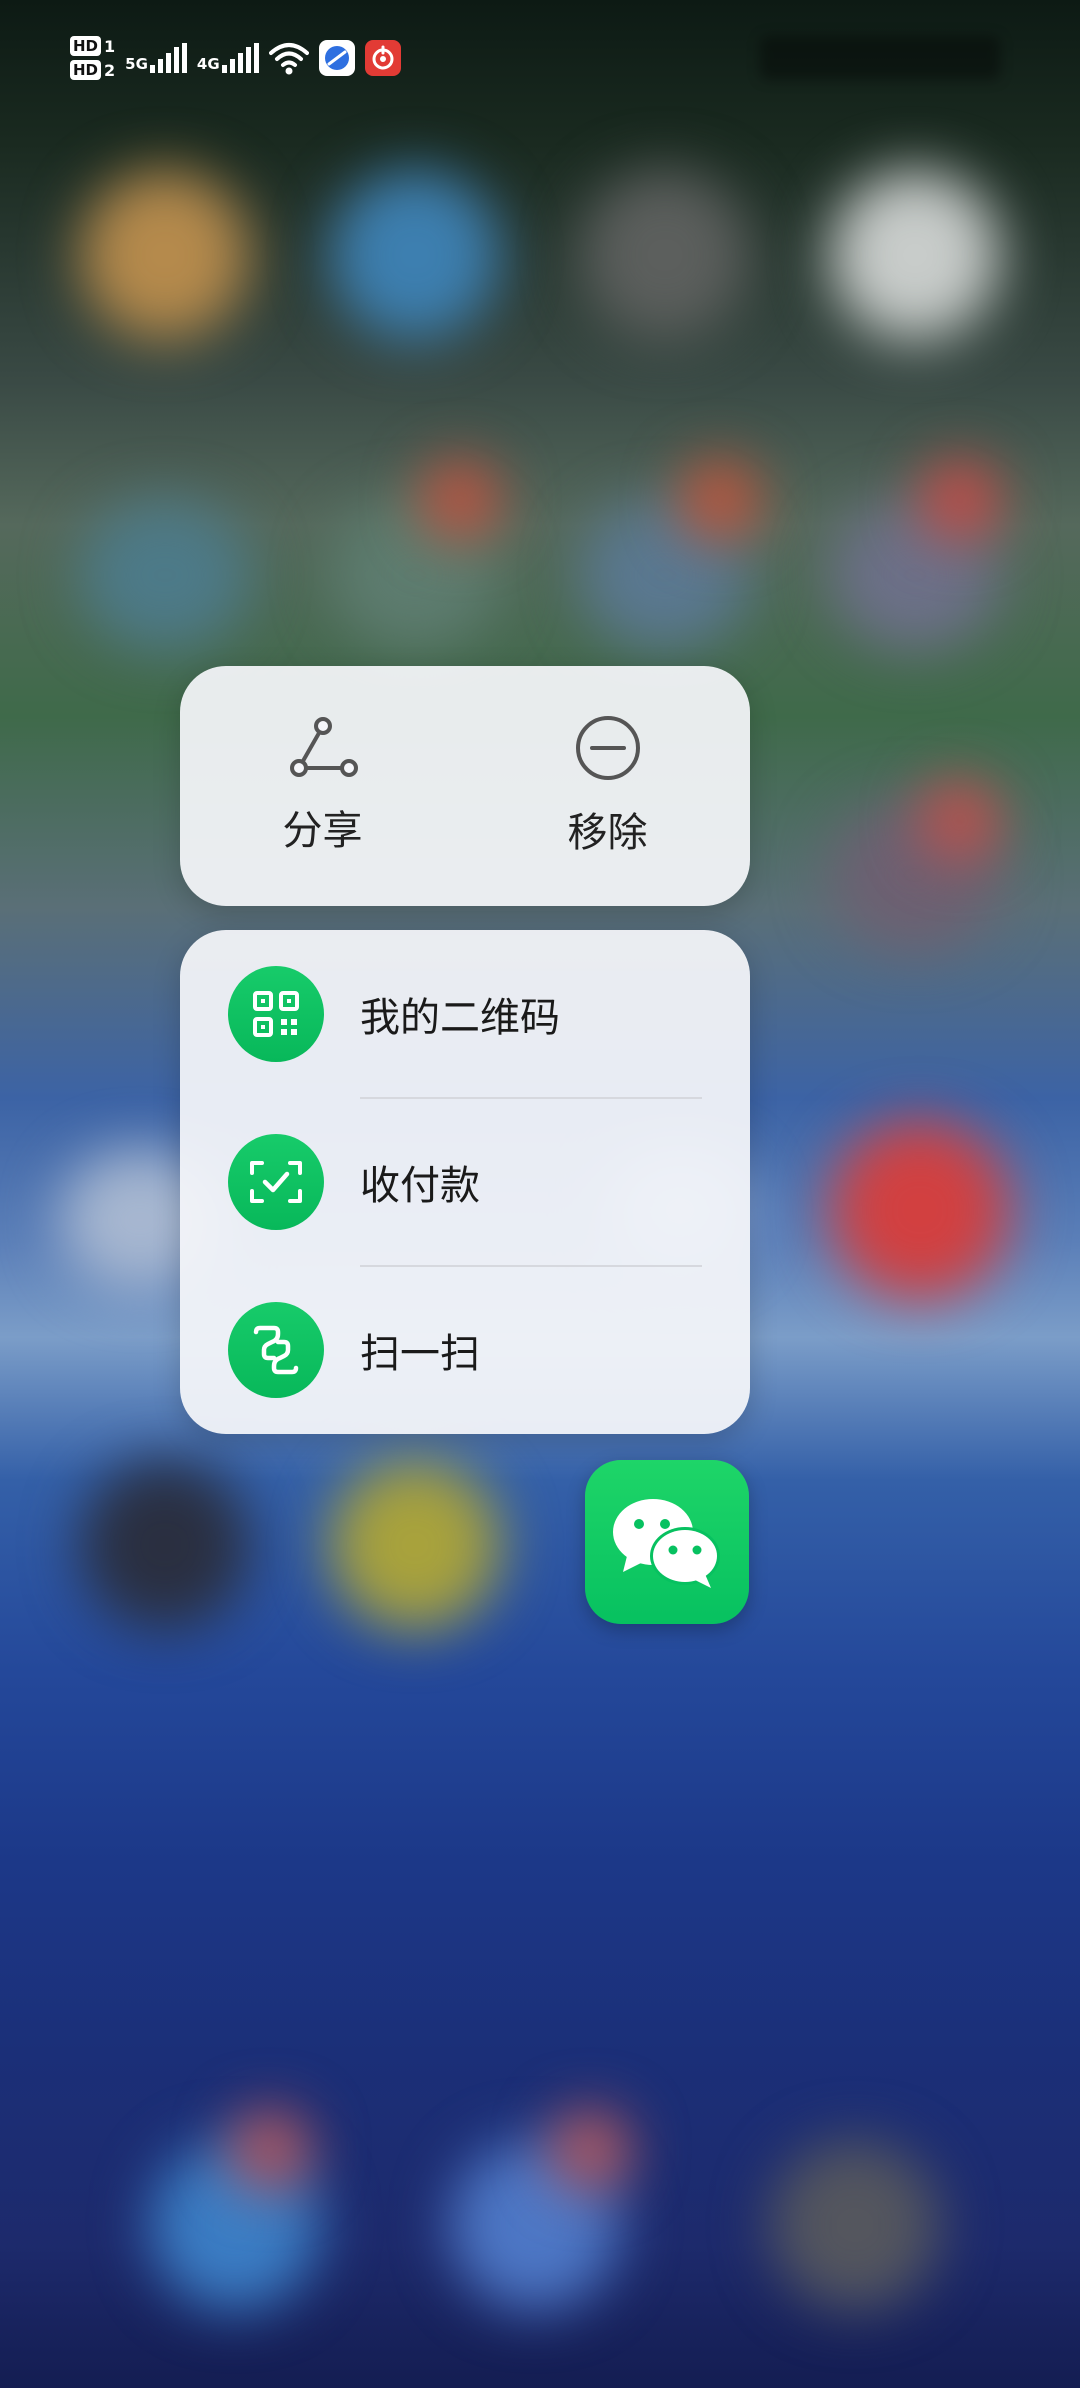 The image size is (1080, 2388). What do you see at coordinates (276, 1350) in the screenshot?
I see `scan-icon` at bounding box center [276, 1350].